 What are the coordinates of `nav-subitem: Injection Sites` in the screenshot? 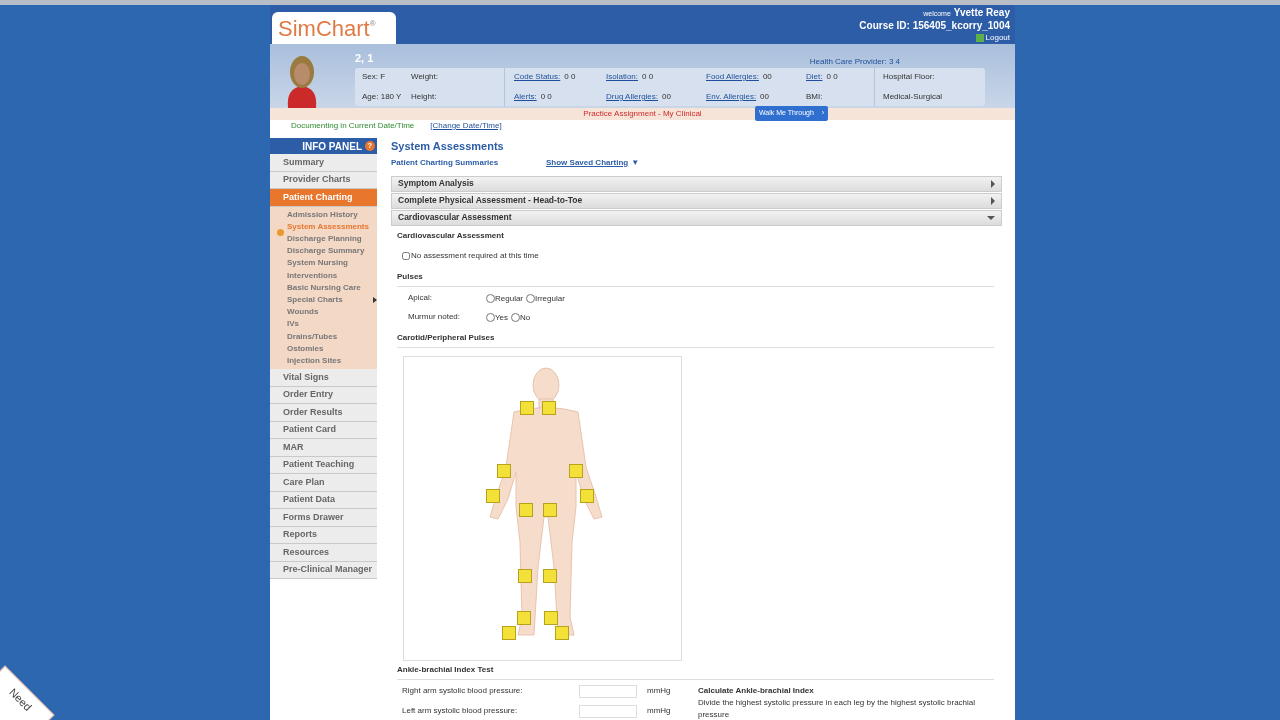 It's located at (328, 361).